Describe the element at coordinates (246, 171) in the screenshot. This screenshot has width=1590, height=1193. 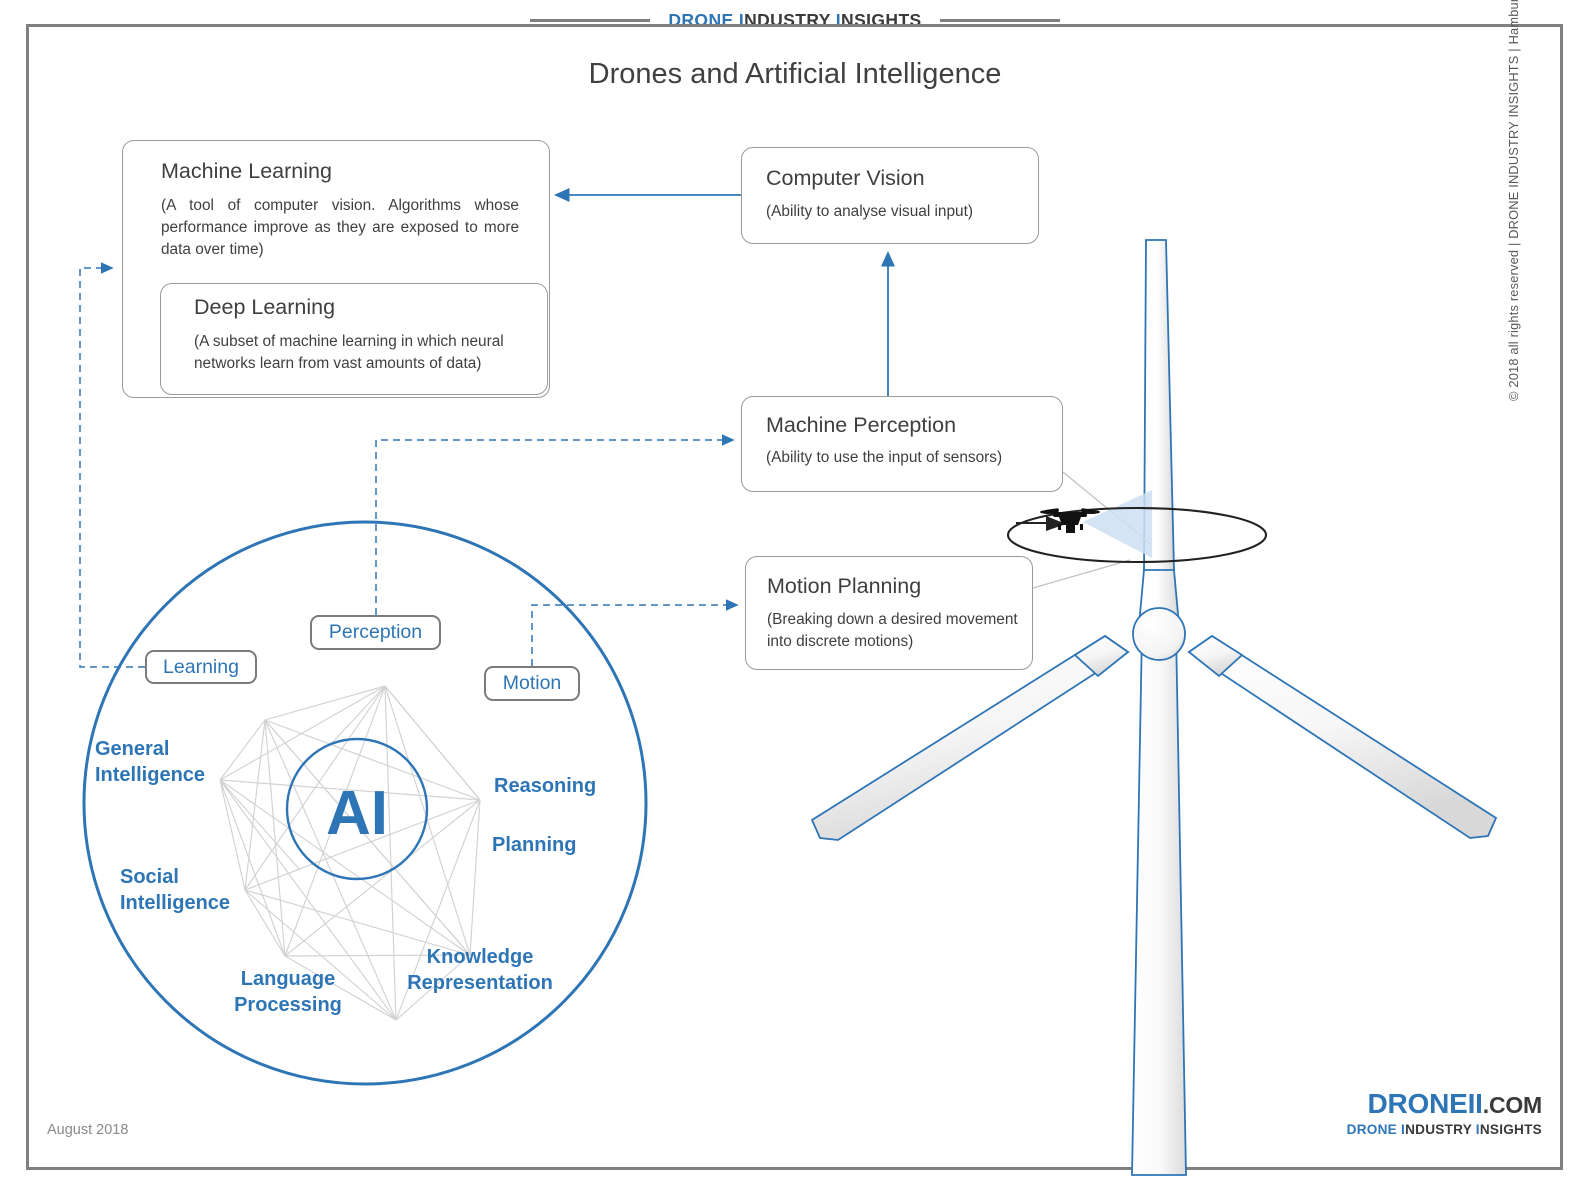
I see `machine-learning-heading: Machine Learning` at that location.